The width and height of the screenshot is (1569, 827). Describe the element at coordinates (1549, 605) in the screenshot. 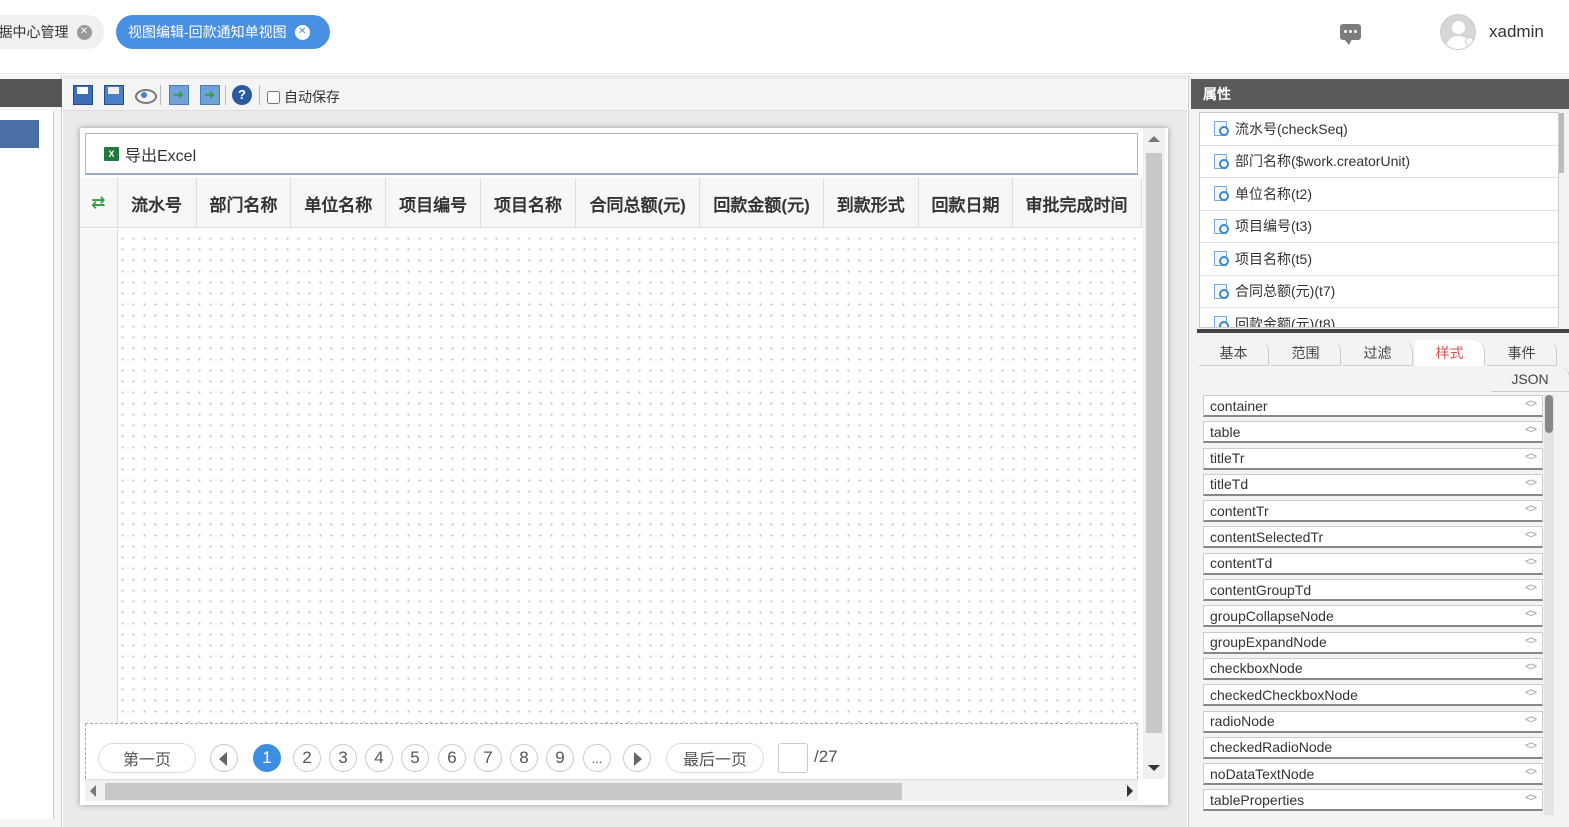

I see `style-list-scrollbar` at that location.